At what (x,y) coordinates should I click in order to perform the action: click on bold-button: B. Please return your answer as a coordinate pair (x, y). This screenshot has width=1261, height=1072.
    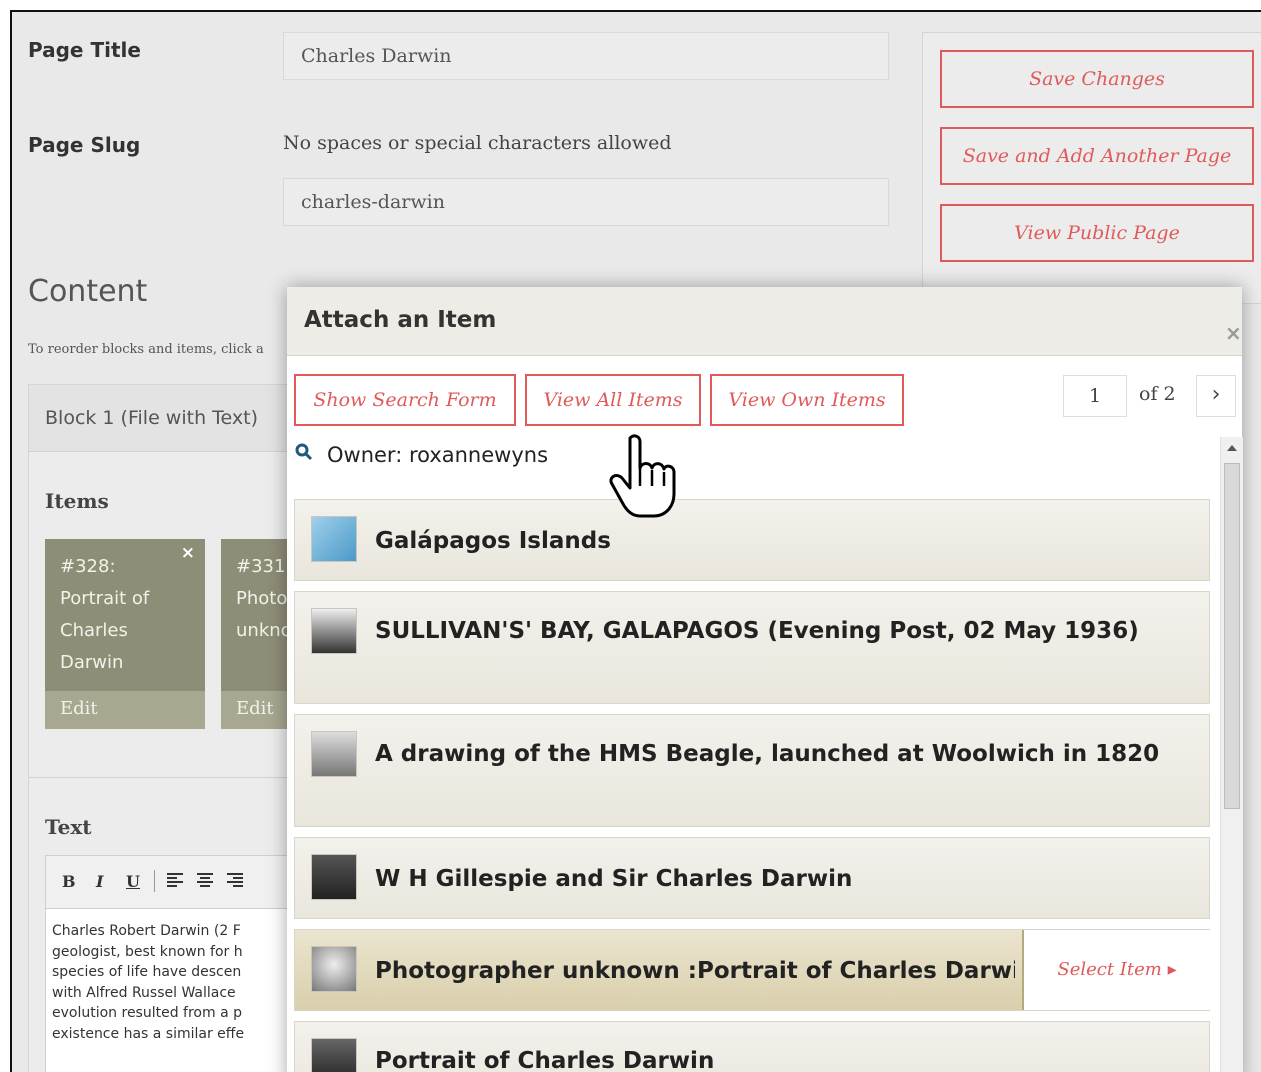
    Looking at the image, I should click on (69, 881).